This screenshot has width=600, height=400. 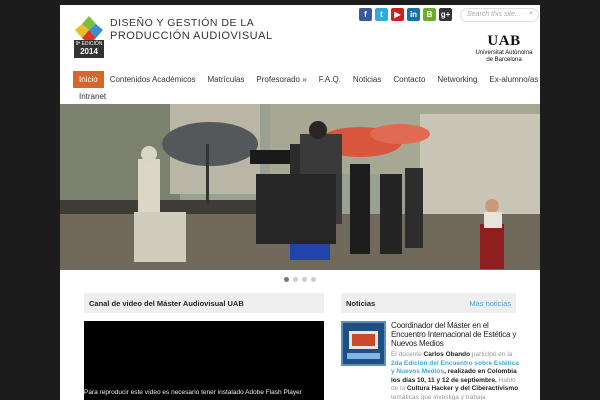 I want to click on facebook-icon: f, so click(x=365, y=14).